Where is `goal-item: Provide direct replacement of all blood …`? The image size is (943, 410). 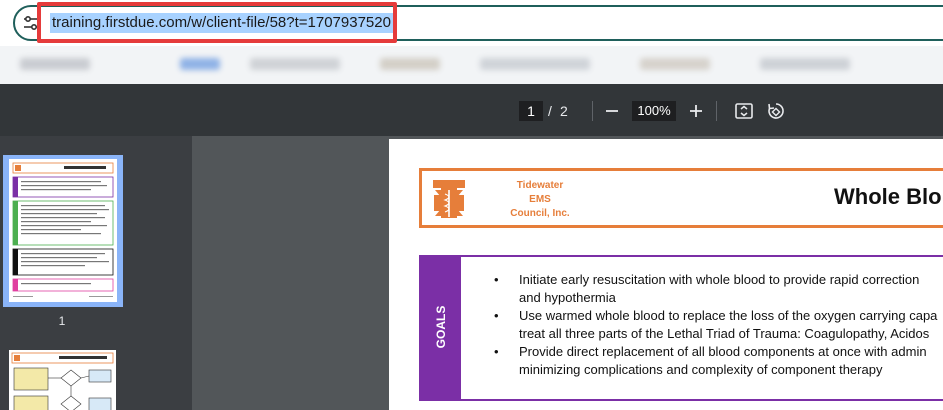 goal-item: Provide direct replacement of all blood … is located at coordinates (717, 352).